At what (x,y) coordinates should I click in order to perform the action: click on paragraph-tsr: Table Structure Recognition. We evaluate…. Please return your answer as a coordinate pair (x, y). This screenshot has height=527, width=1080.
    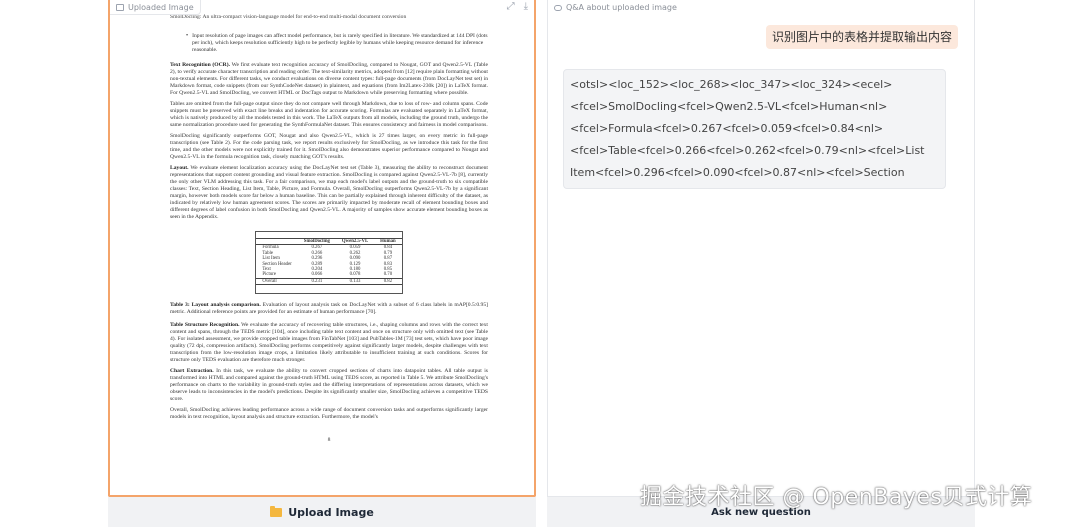
    Looking at the image, I should click on (329, 343).